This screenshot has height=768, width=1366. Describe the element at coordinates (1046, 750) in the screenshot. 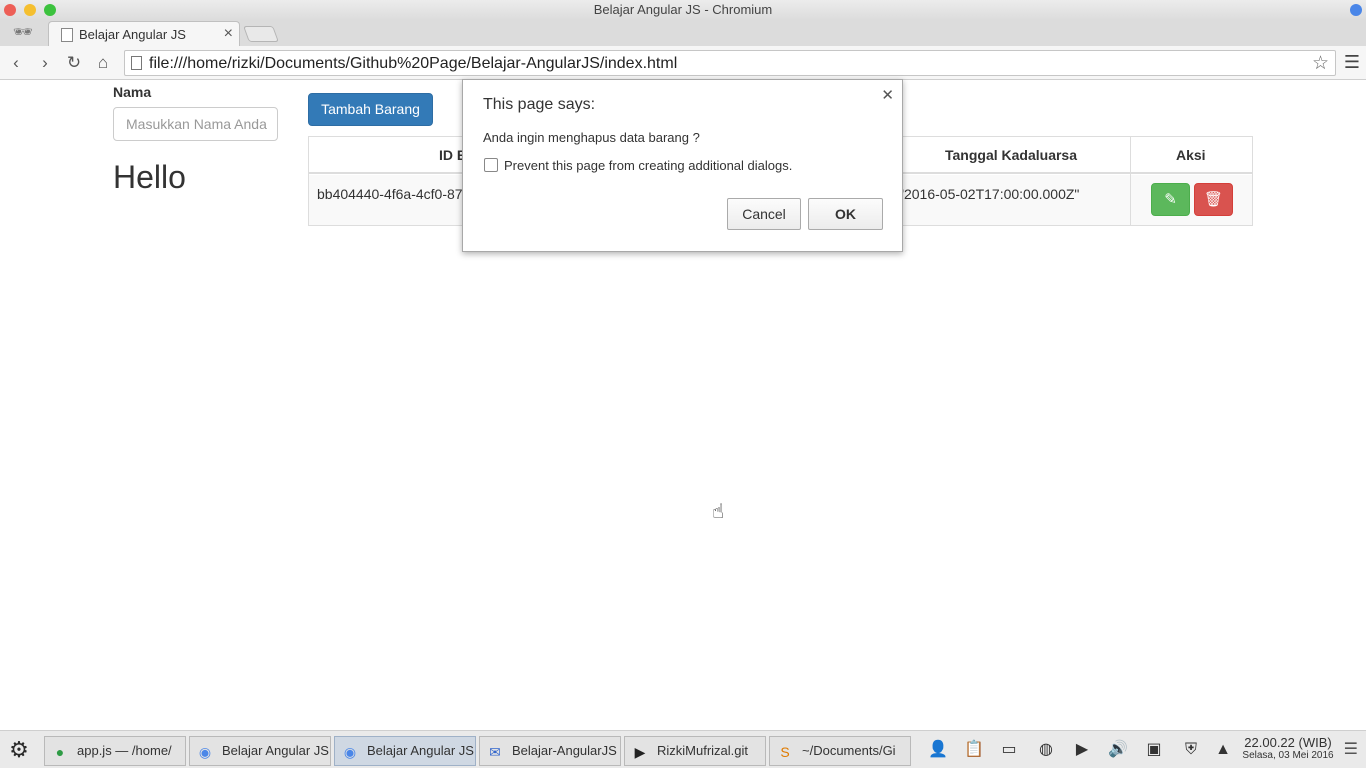

I see `network-icon: ◍` at that location.